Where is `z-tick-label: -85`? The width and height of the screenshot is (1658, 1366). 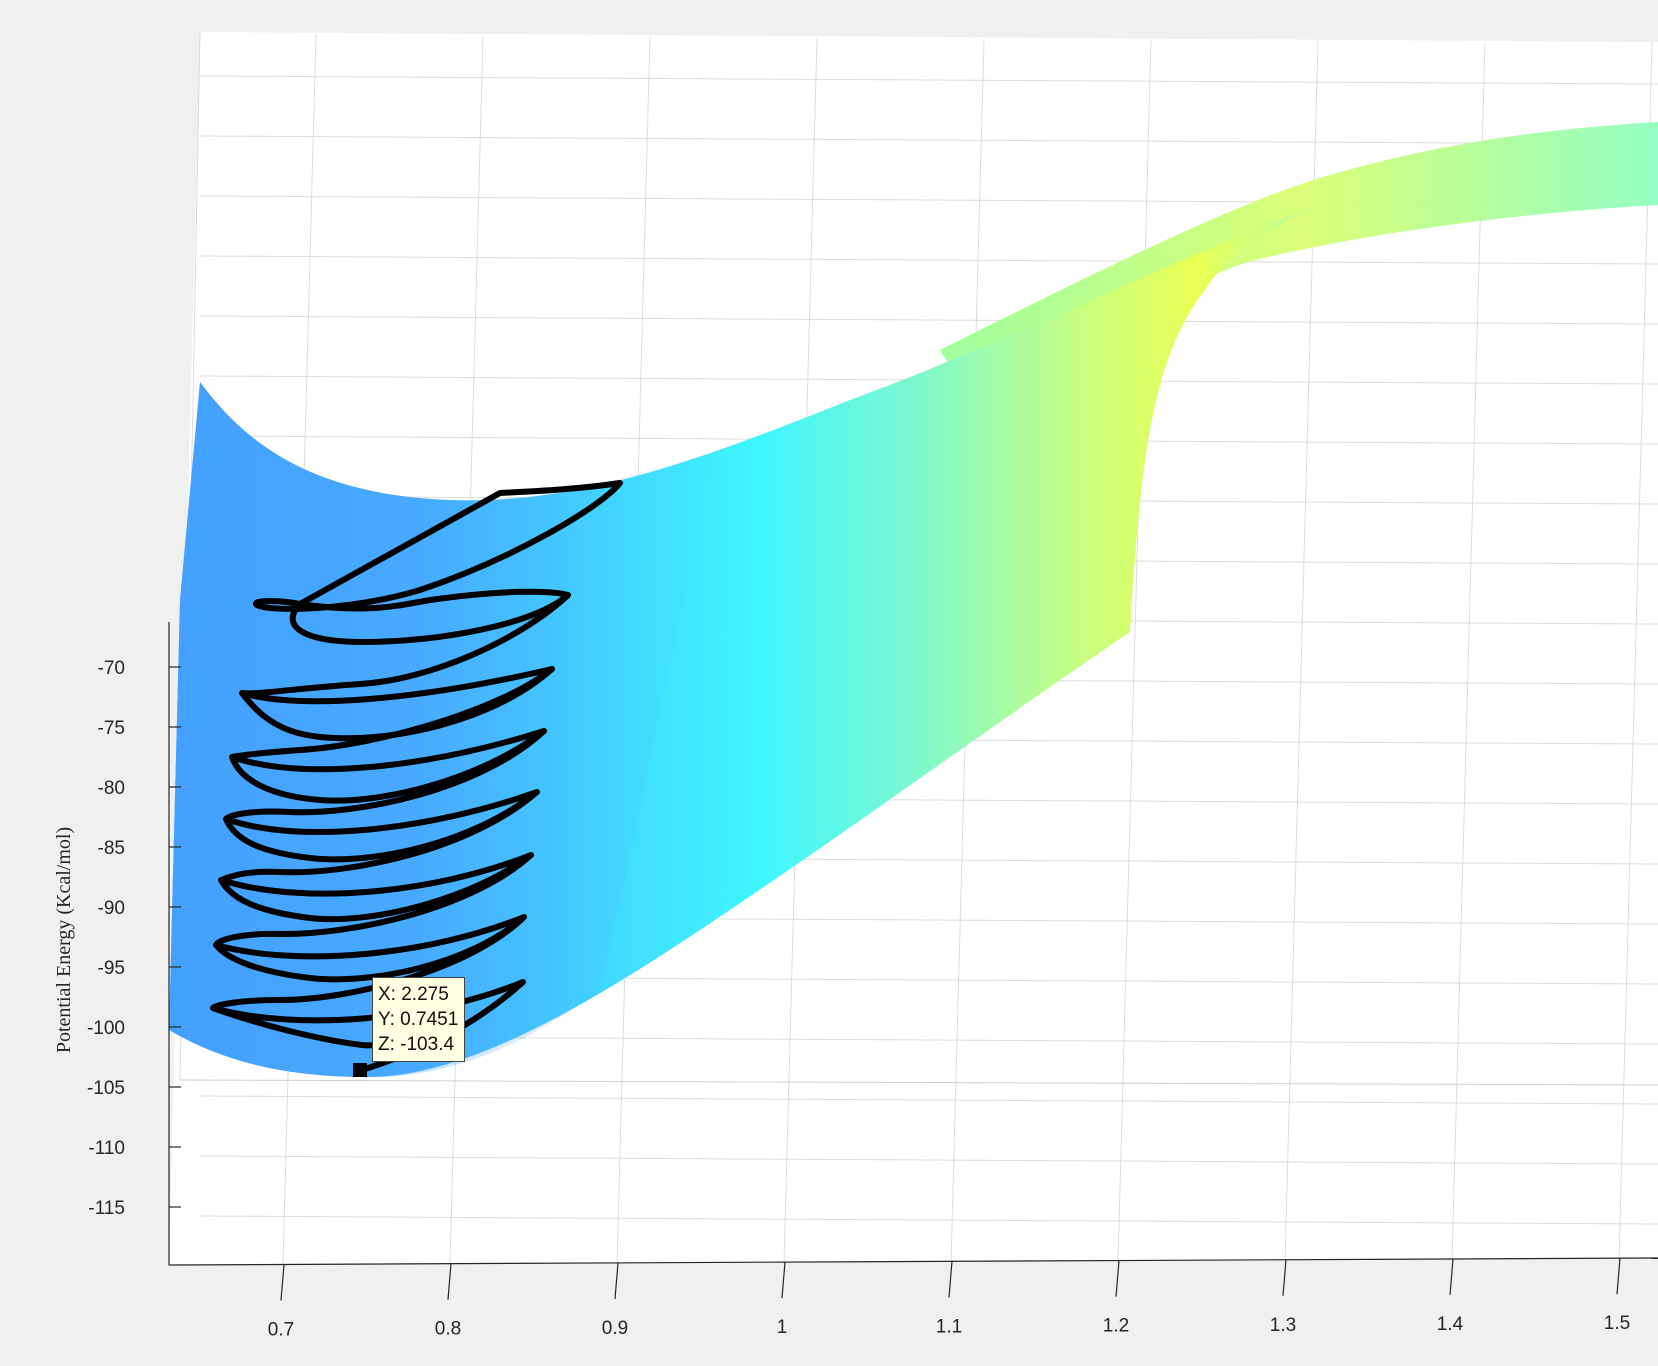 z-tick-label: -85 is located at coordinates (111, 848).